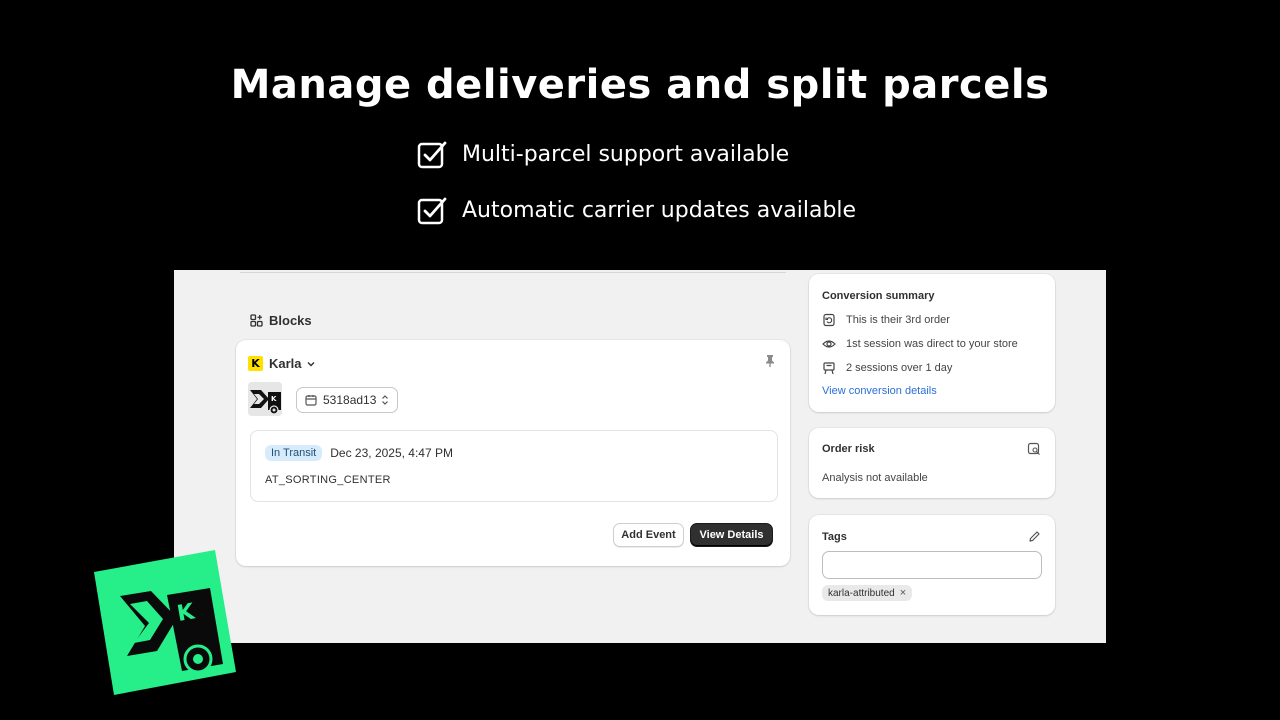 This screenshot has width=1280, height=720. I want to click on conversion-item: 1st session was direct to your store, so click(920, 344).